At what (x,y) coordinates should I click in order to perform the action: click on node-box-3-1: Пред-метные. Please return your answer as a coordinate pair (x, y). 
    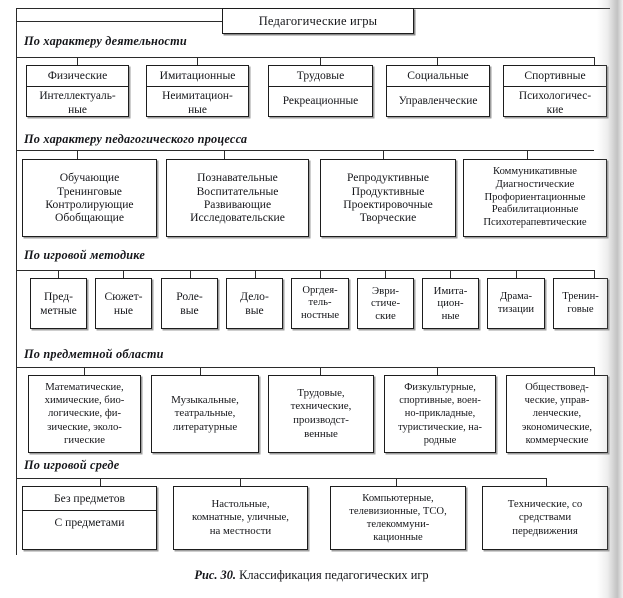
    Looking at the image, I should click on (58, 303).